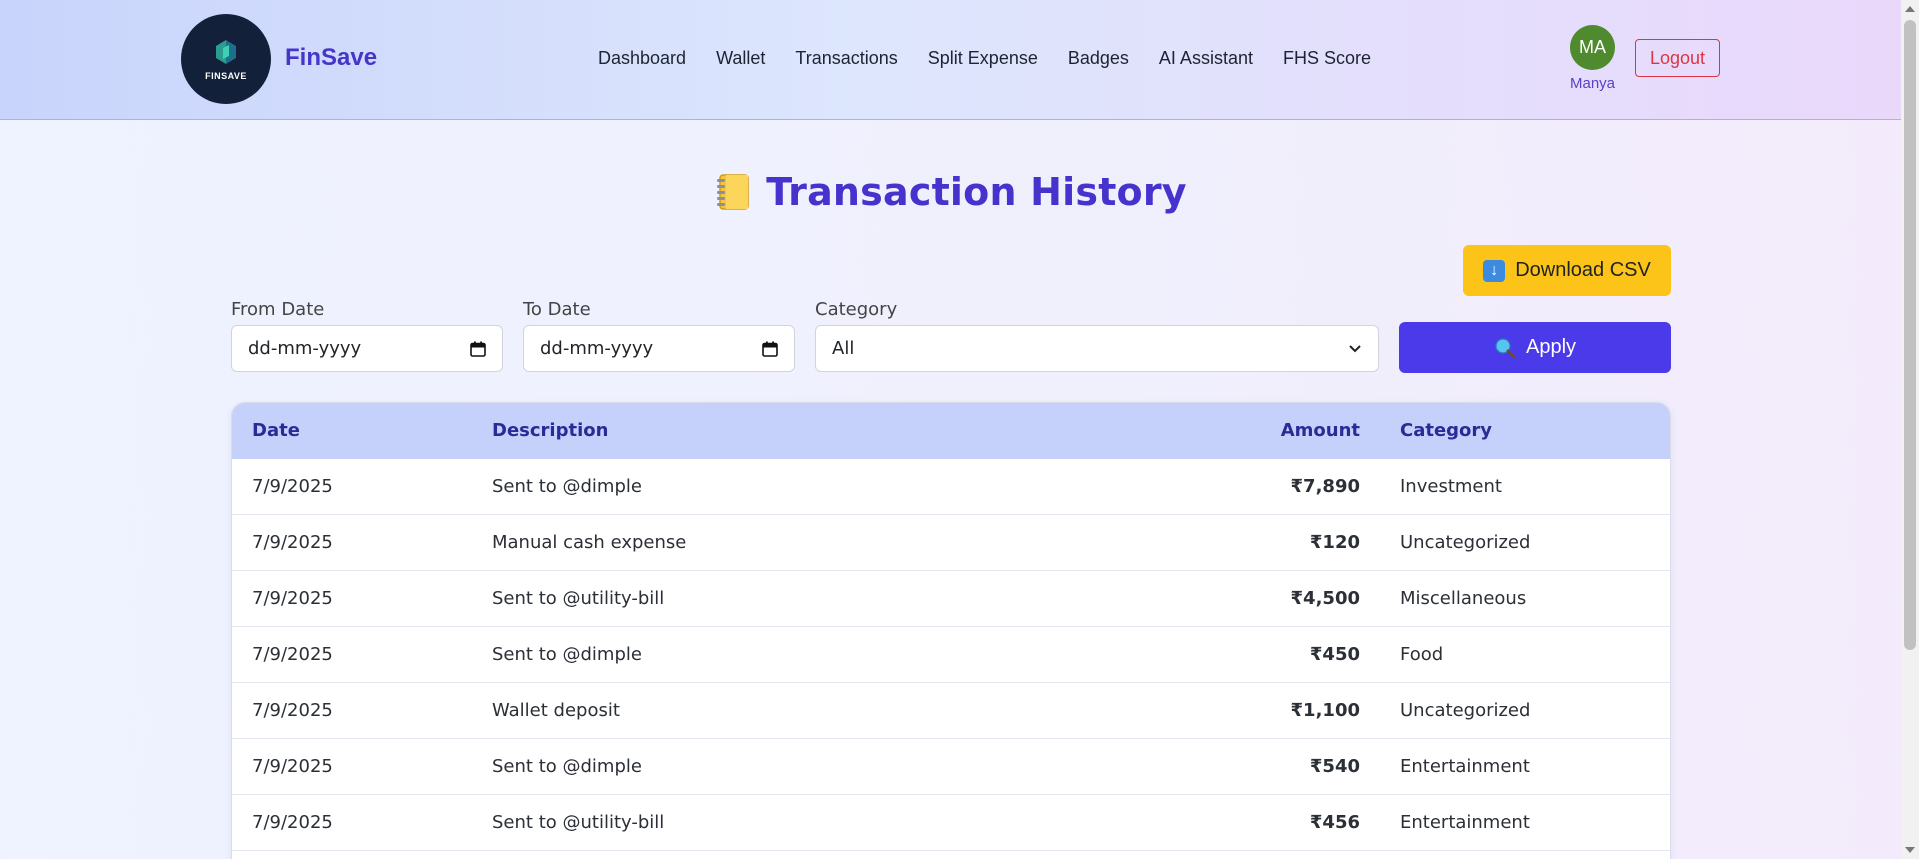  I want to click on logo-mark-icon, so click(226, 51).